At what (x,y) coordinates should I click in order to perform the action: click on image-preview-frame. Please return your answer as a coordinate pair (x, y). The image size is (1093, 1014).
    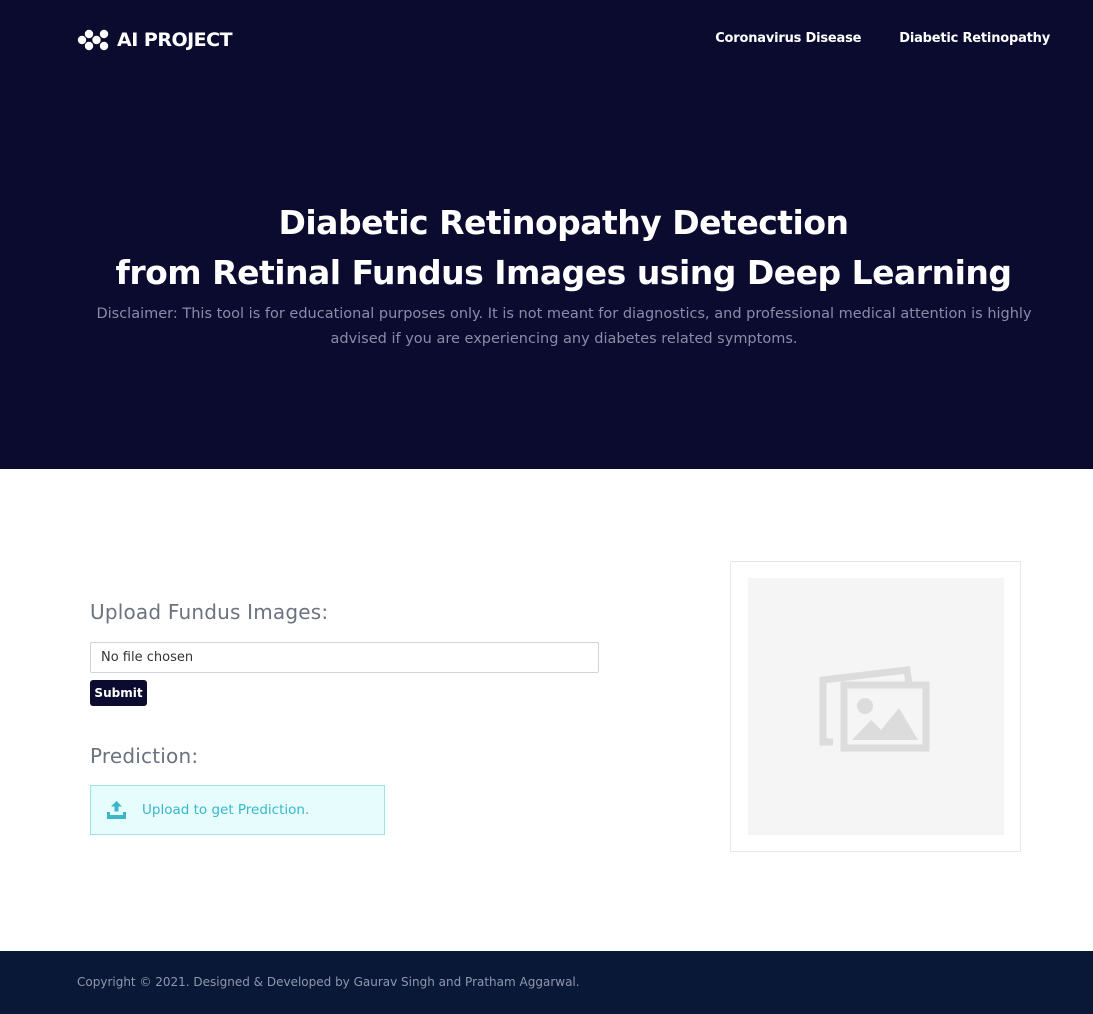
    Looking at the image, I should click on (875, 706).